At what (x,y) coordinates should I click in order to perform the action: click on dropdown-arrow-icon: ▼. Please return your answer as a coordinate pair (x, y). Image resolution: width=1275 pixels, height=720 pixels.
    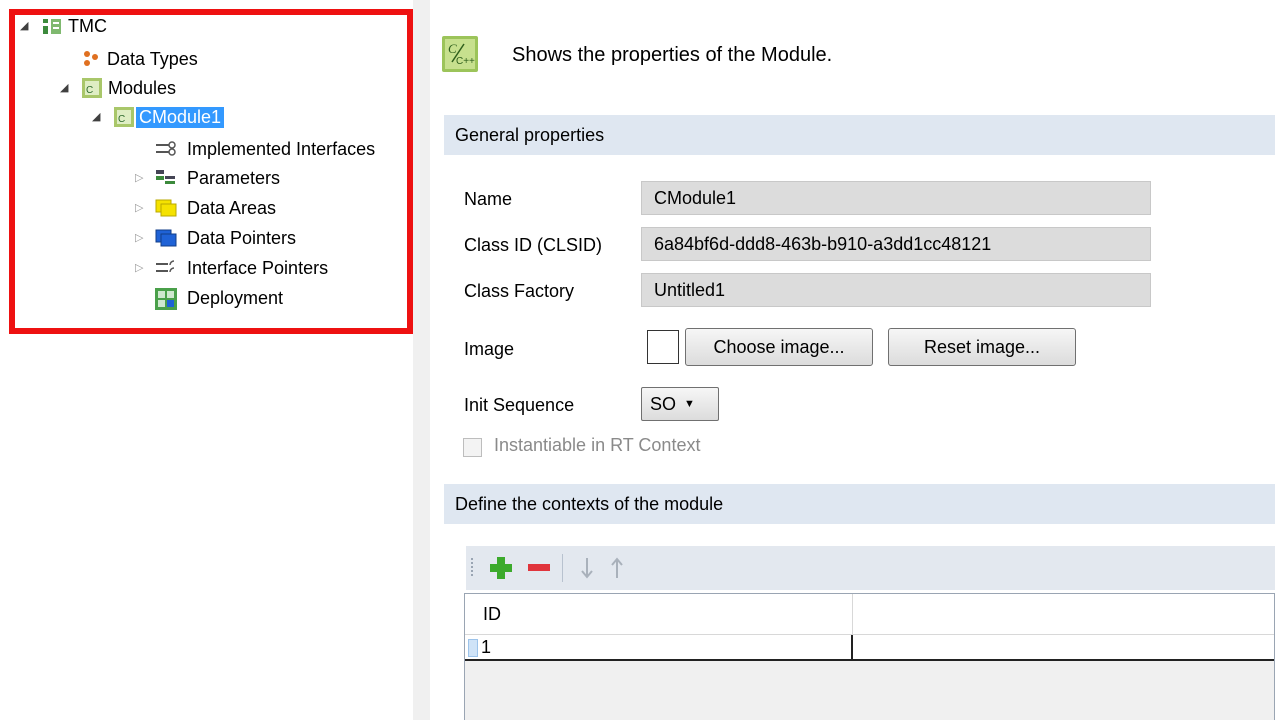
    Looking at the image, I should click on (689, 404).